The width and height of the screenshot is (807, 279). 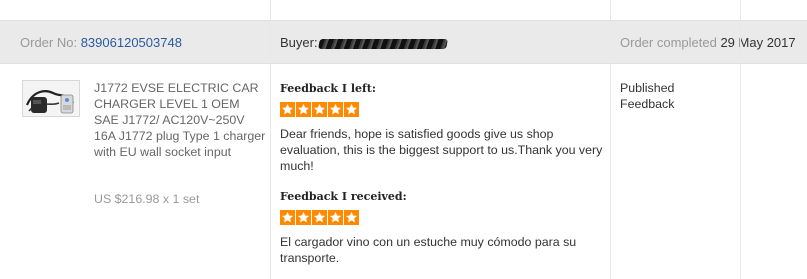 I want to click on top-gap, so click(x=403, y=10).